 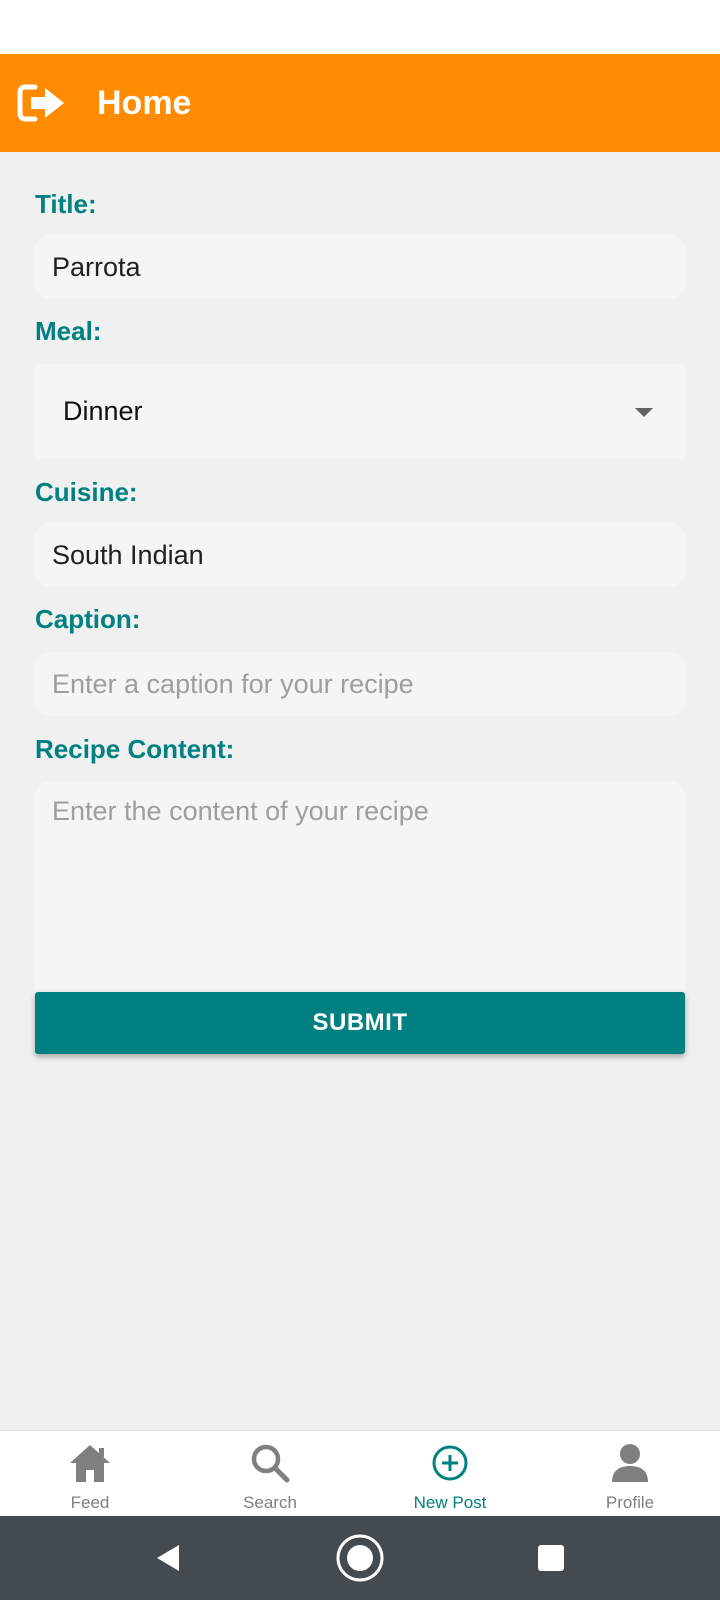 What do you see at coordinates (66, 204) in the screenshot?
I see `title-label: Title:` at bounding box center [66, 204].